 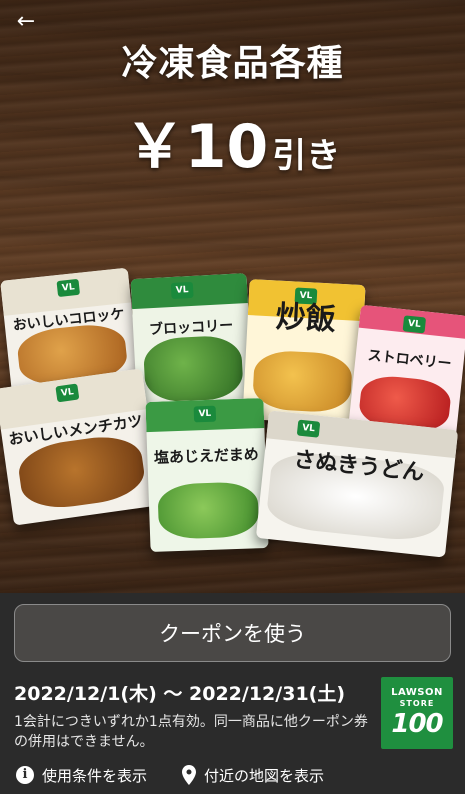 What do you see at coordinates (417, 713) in the screenshot?
I see `lawson-store-100-logo: LAWSON STORE 100` at bounding box center [417, 713].